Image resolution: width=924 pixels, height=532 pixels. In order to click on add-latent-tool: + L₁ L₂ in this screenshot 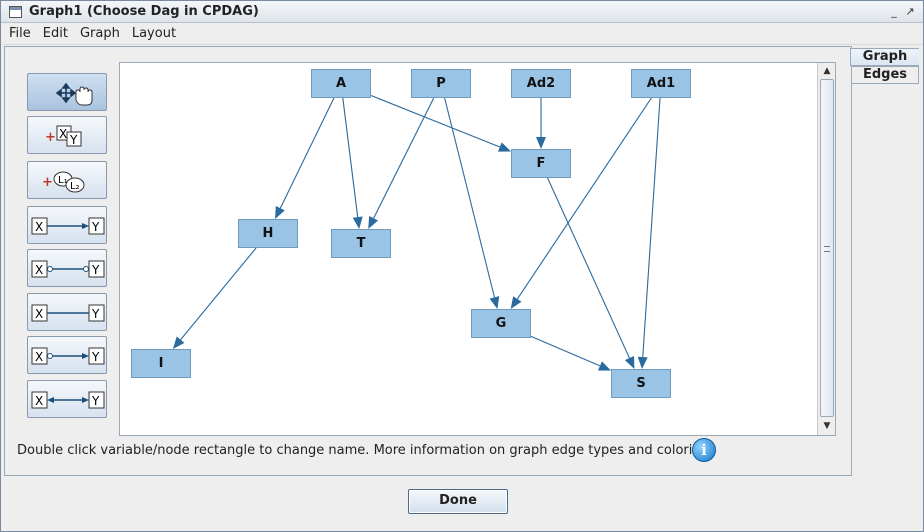, I will do `click(67, 180)`.